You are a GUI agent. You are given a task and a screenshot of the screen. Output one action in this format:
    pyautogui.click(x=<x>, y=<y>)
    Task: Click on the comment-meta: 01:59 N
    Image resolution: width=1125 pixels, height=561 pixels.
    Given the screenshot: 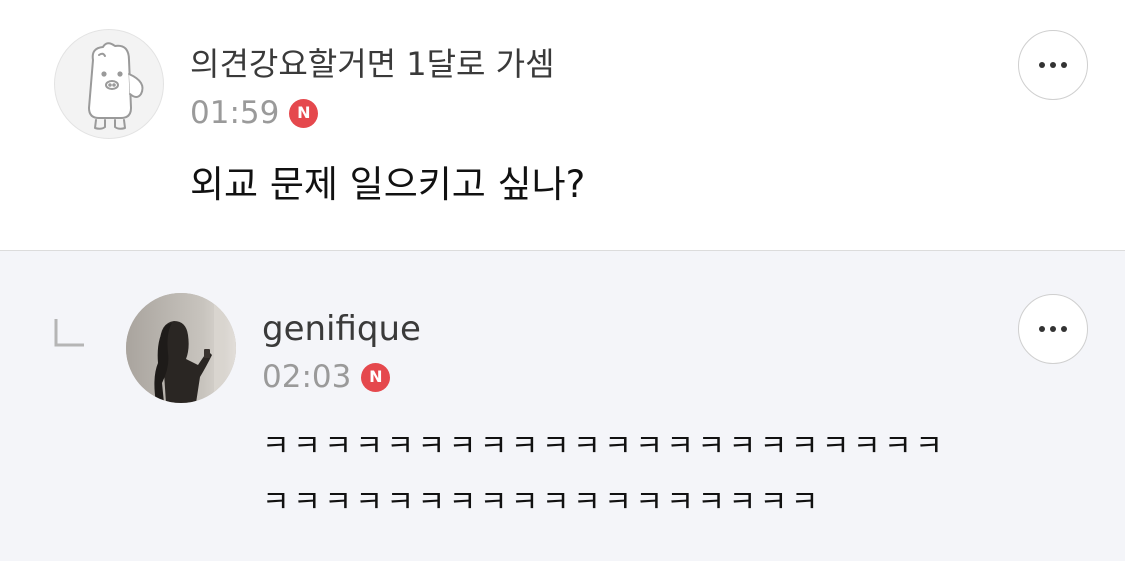 What is the action you would take?
    pyautogui.click(x=254, y=113)
    